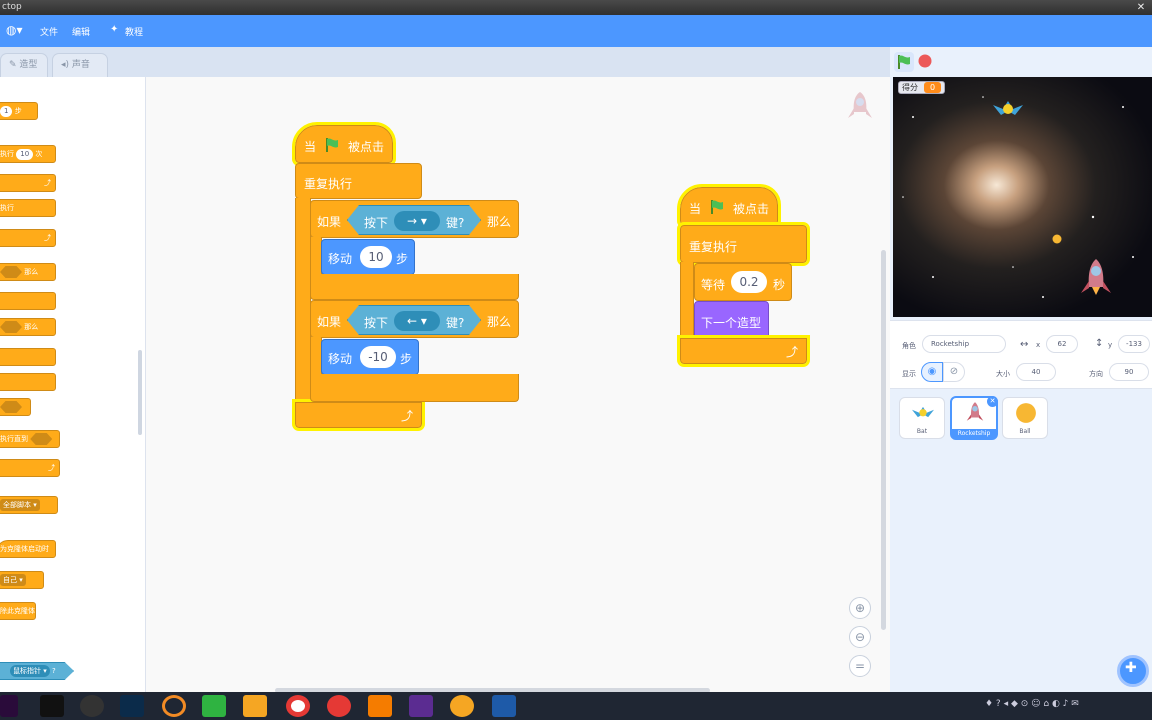  What do you see at coordinates (1133, 671) in the screenshot?
I see `add-sprite-button: ✚` at bounding box center [1133, 671].